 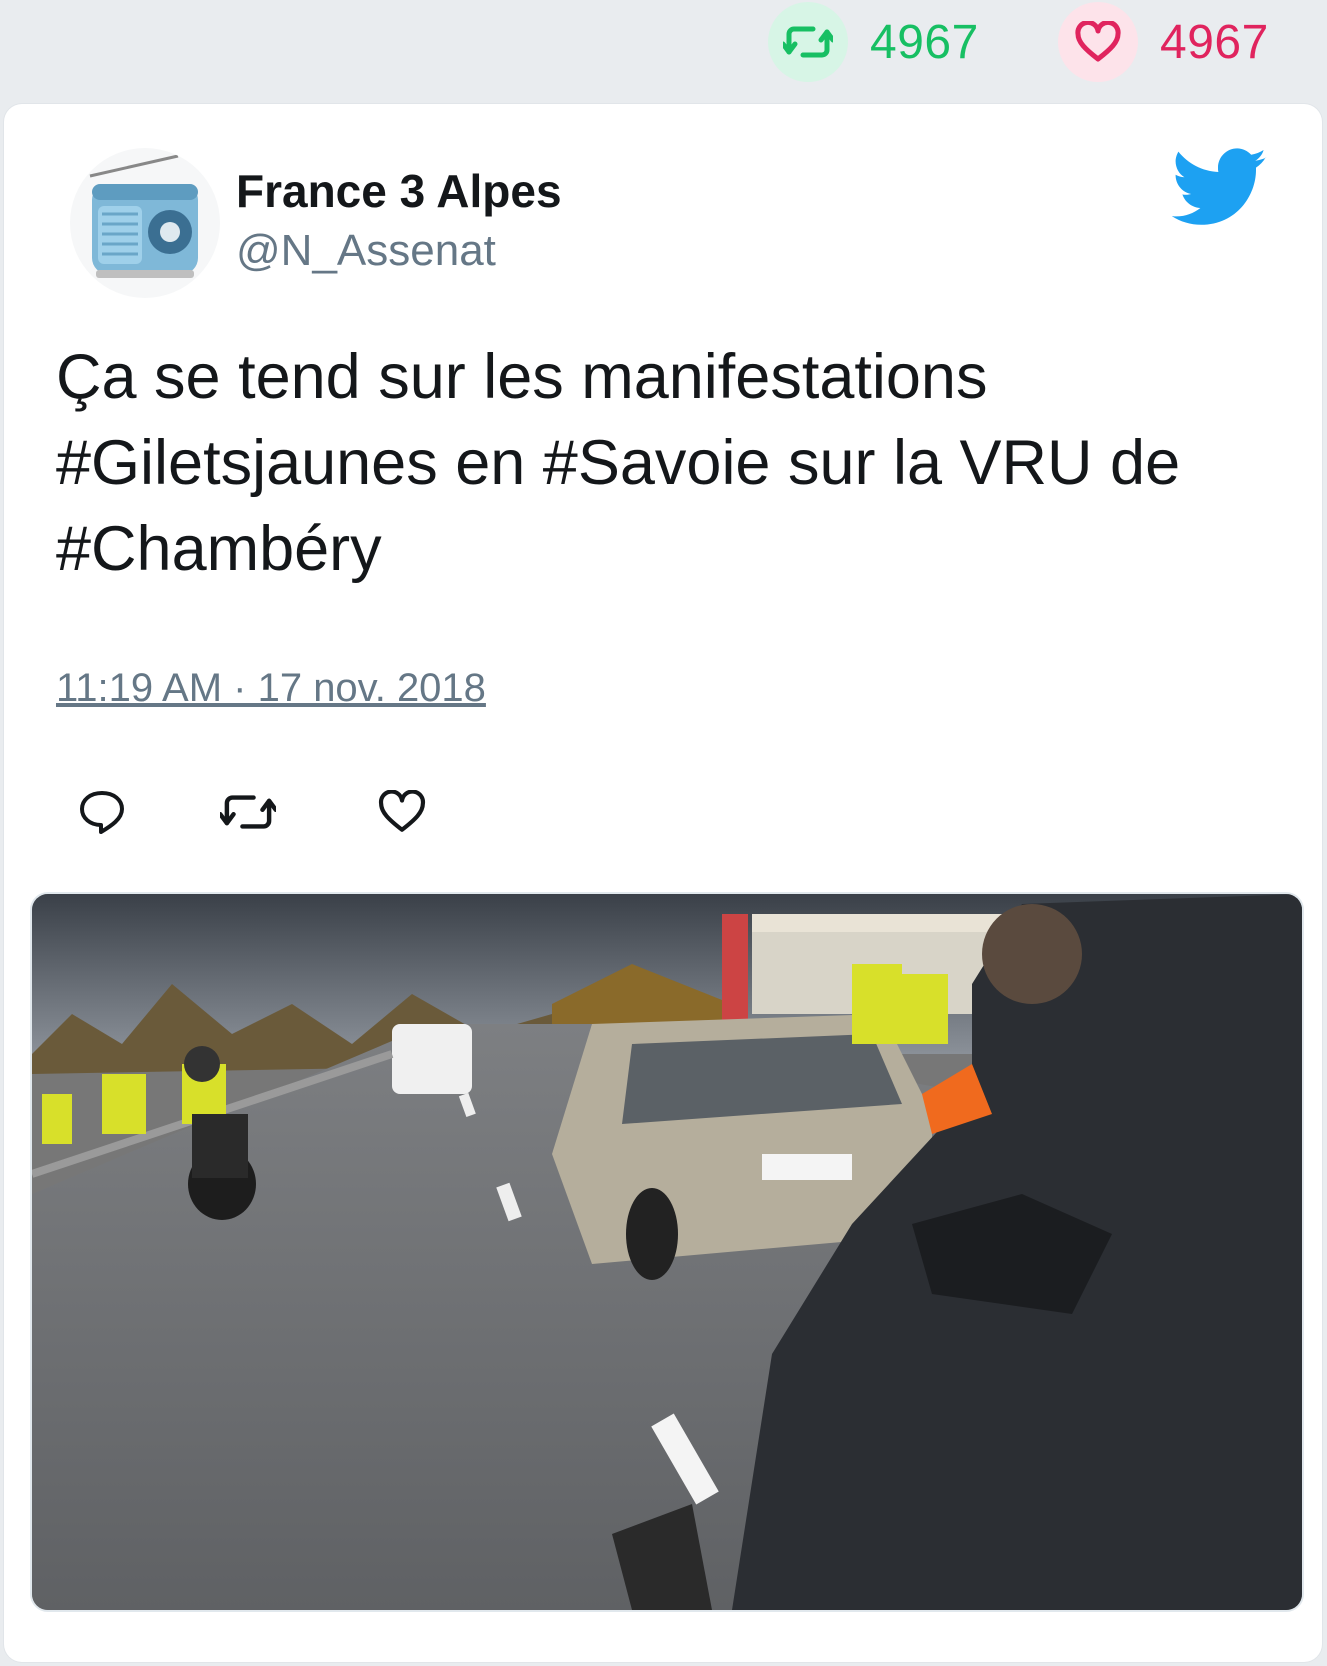 I want to click on engagement-stats: 4967 4967, so click(x=663, y=50).